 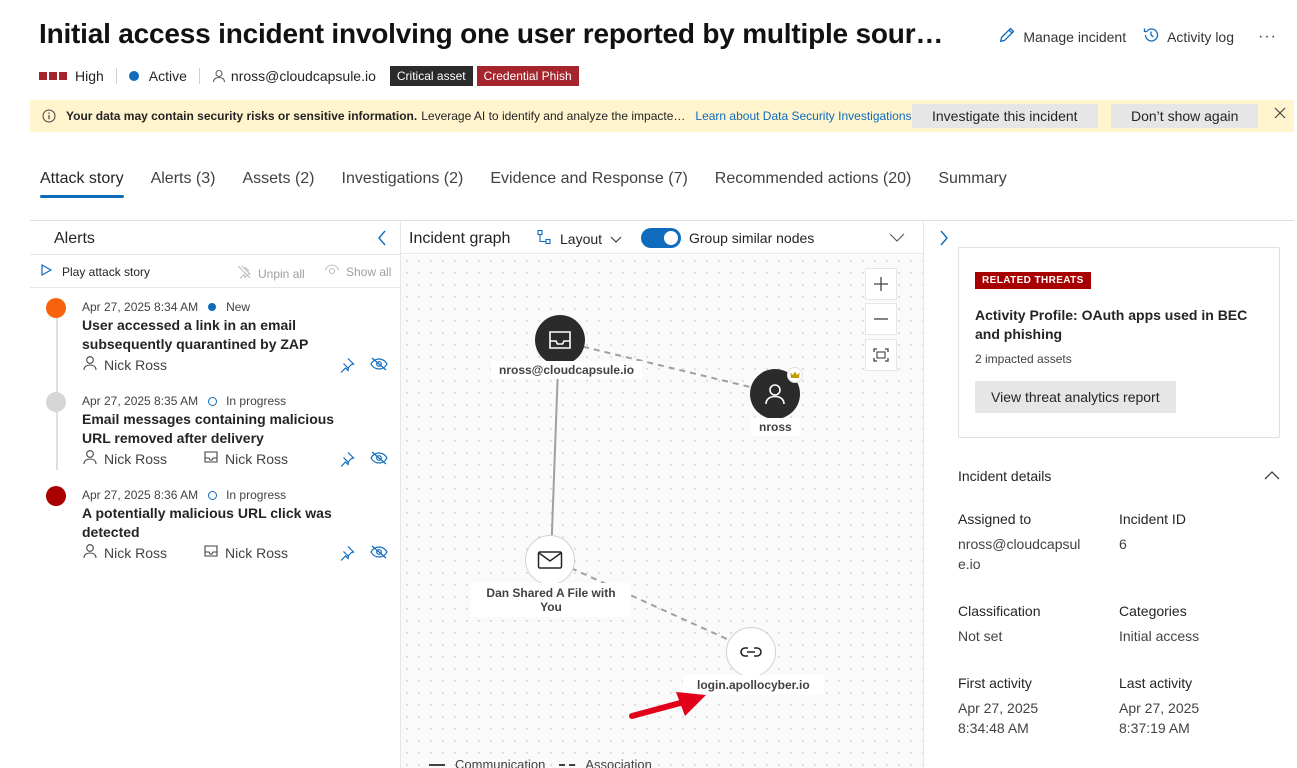 I want to click on chevron-up-icon, so click(x=1272, y=476).